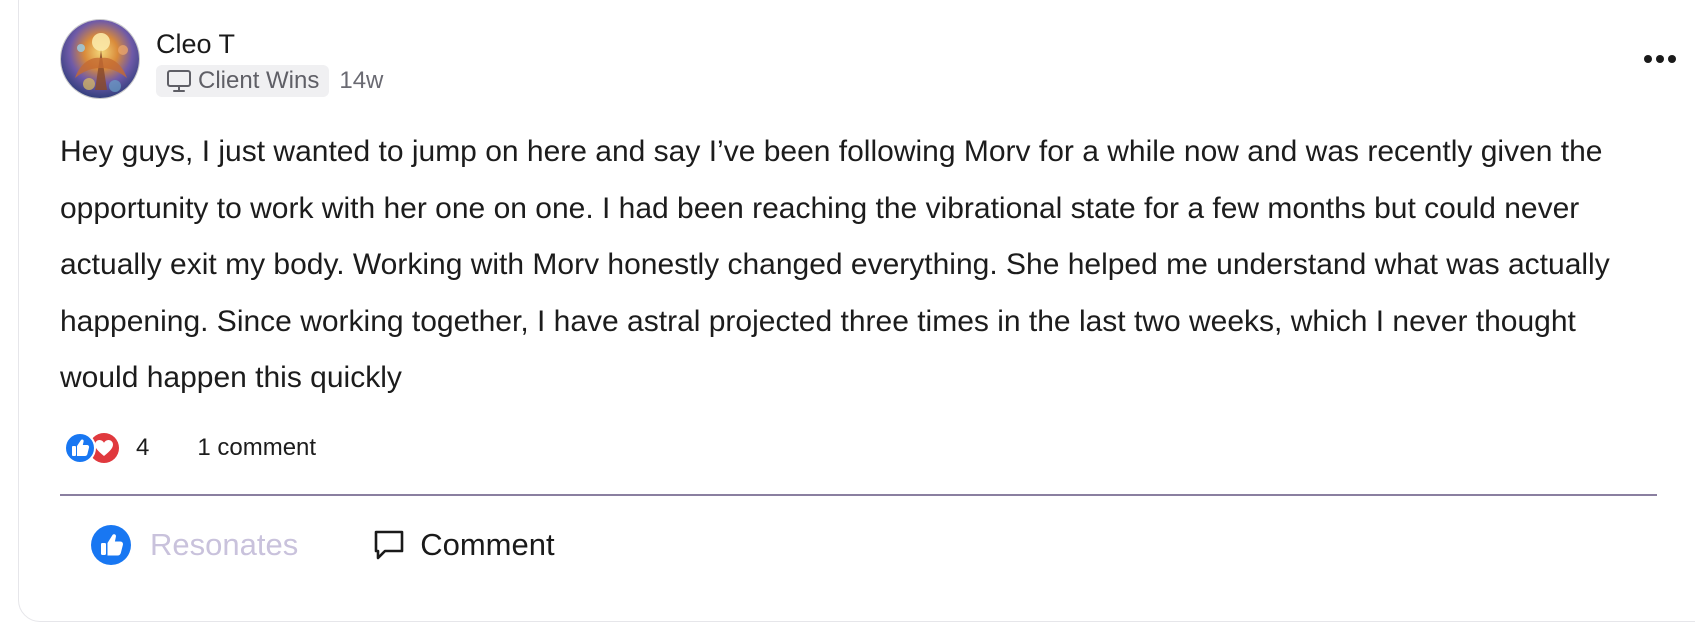 The height and width of the screenshot is (622, 1695). Describe the element at coordinates (322, 545) in the screenshot. I see `post-actions: Resonates Comment` at that location.